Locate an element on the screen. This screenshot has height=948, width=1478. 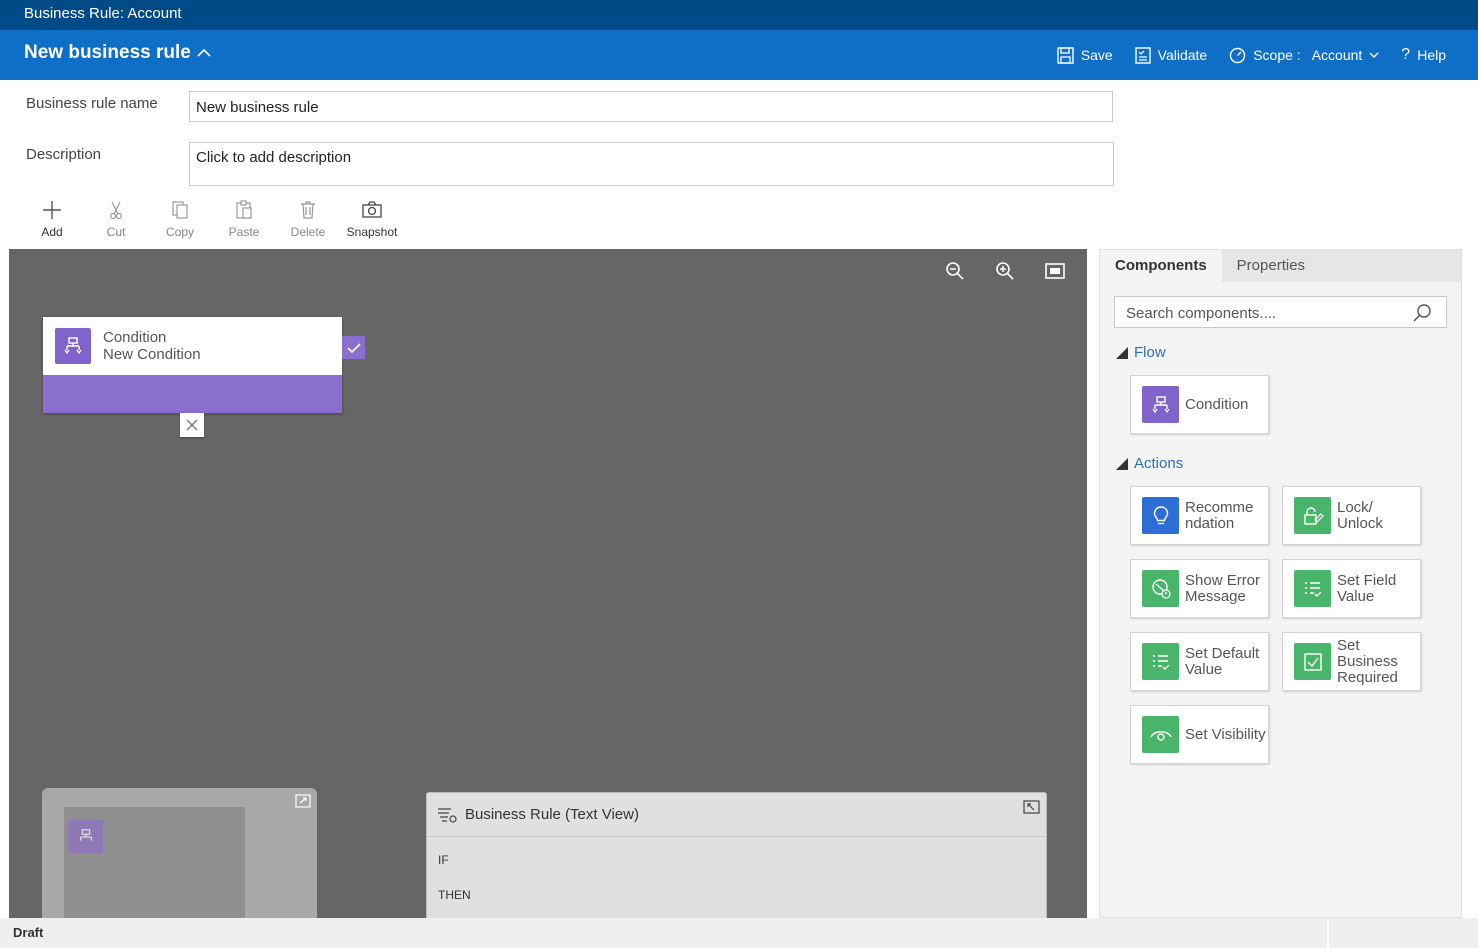
component-set-visibility: Set Visibility is located at coordinates (1199, 734).